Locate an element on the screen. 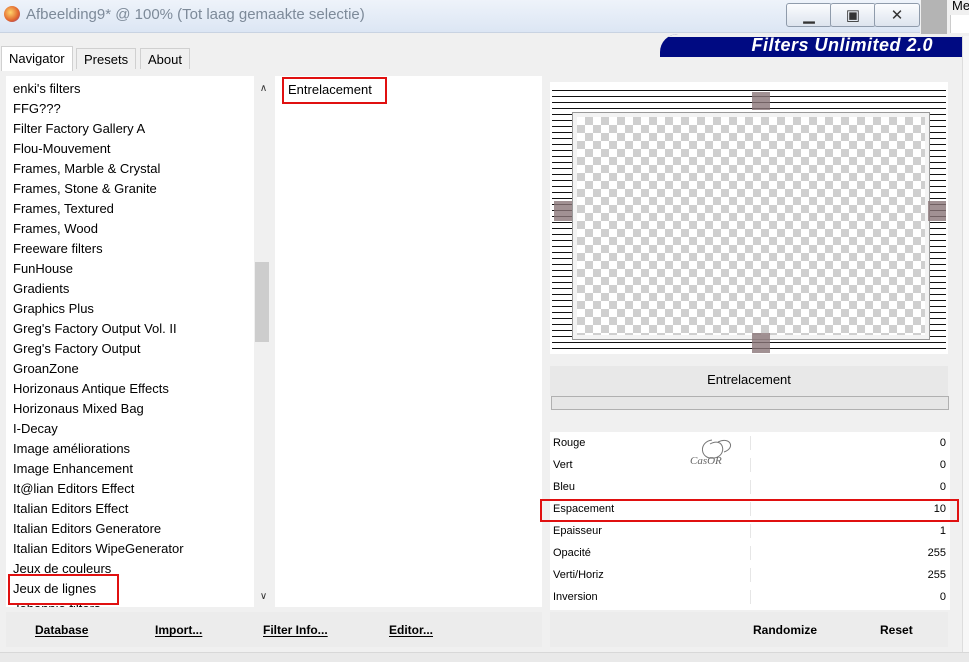  category-item: Horizonaus Mixed Bag is located at coordinates (78, 409).